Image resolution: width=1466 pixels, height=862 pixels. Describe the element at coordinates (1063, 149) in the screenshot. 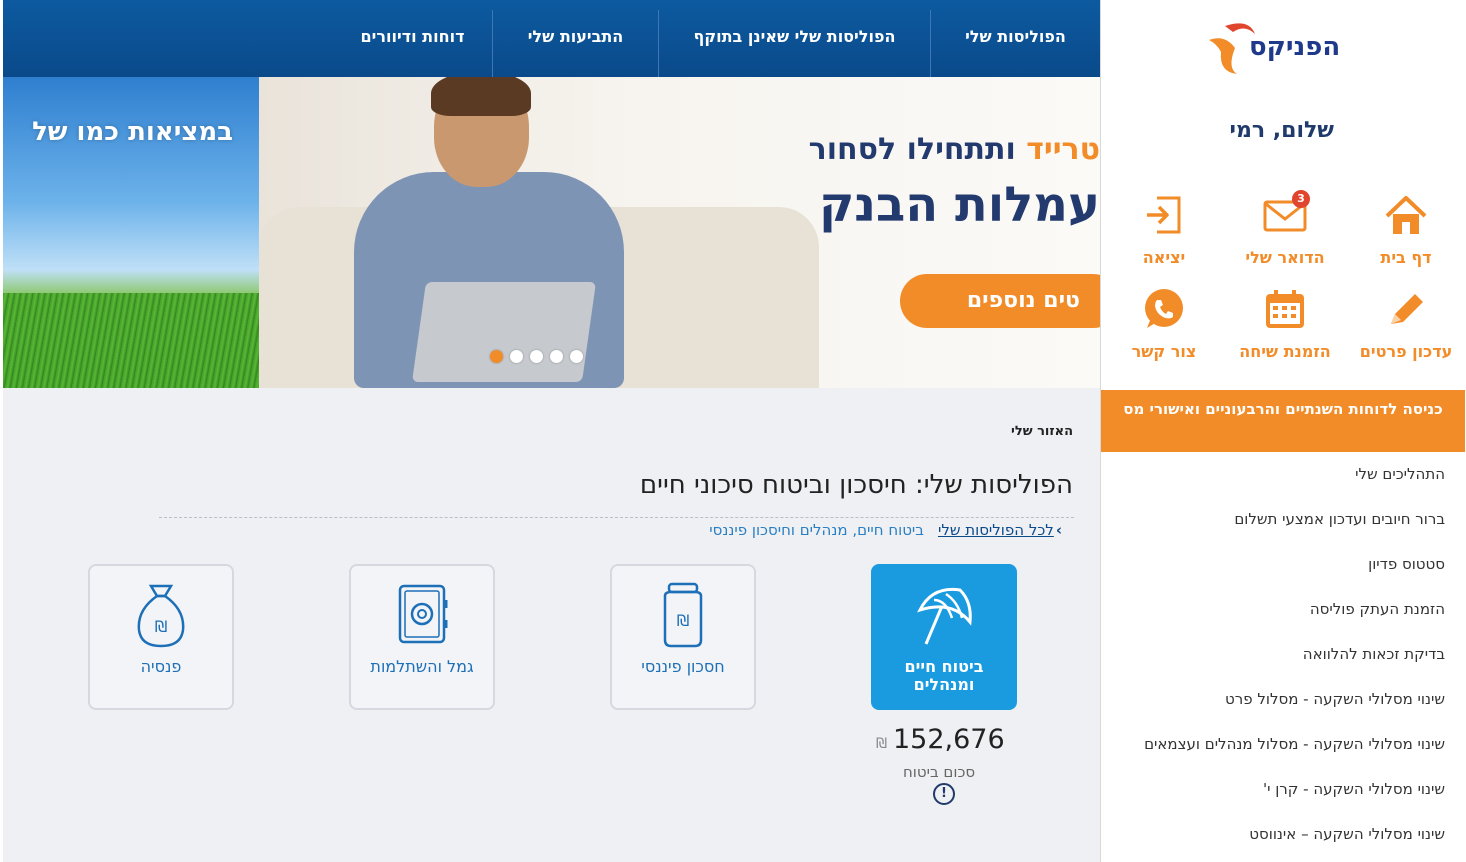

I see `banner-headline-accent: טרייד` at that location.